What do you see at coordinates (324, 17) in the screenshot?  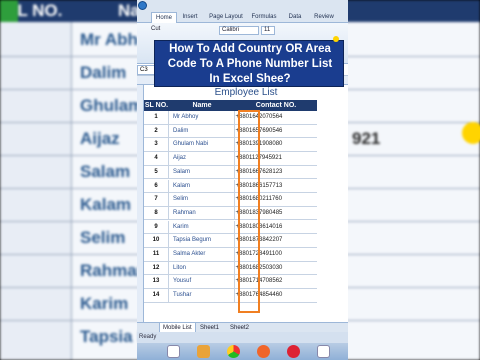 I see `tab-review: Review` at bounding box center [324, 17].